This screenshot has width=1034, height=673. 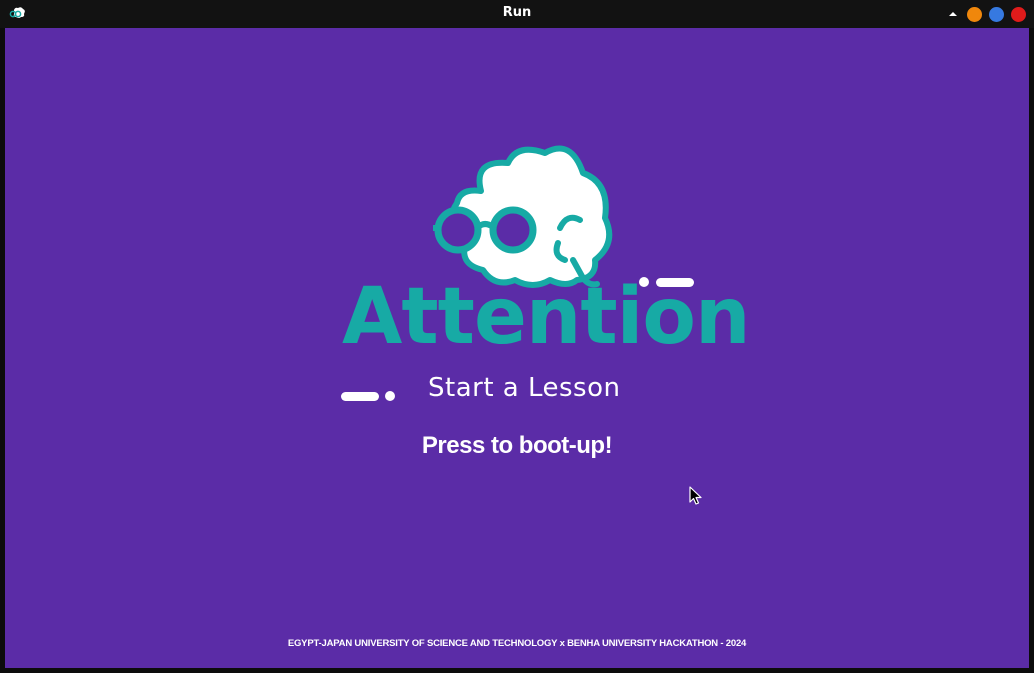 I want to click on dash-decoration-bottom, so click(x=368, y=396).